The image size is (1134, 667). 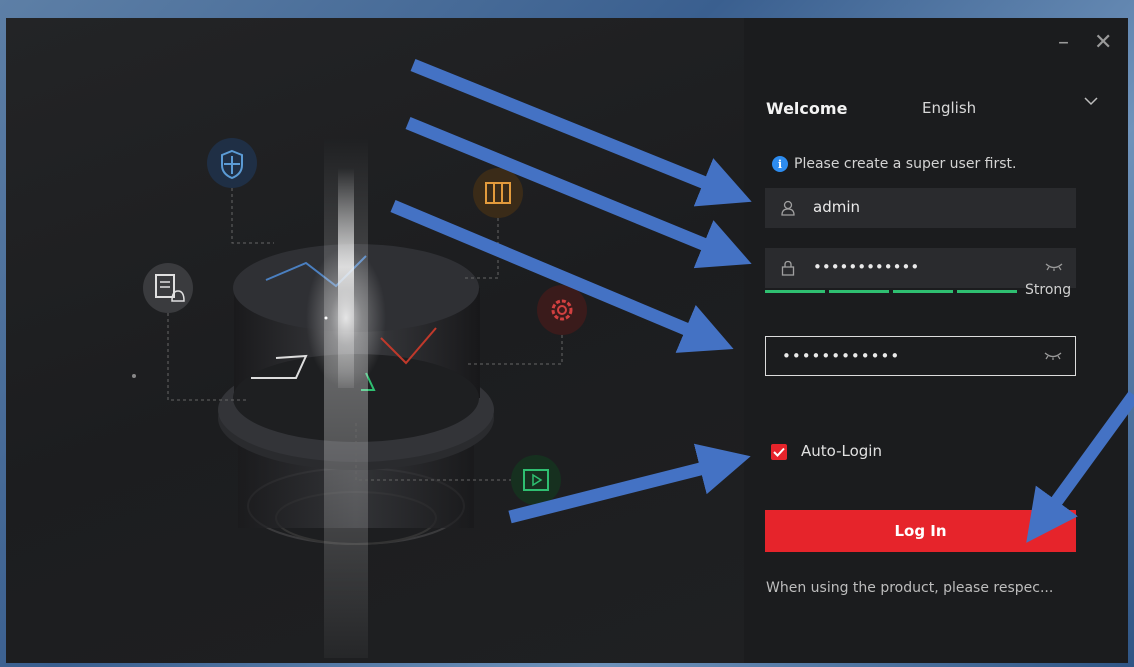 I want to click on welcome-title: Welcome, so click(x=807, y=108).